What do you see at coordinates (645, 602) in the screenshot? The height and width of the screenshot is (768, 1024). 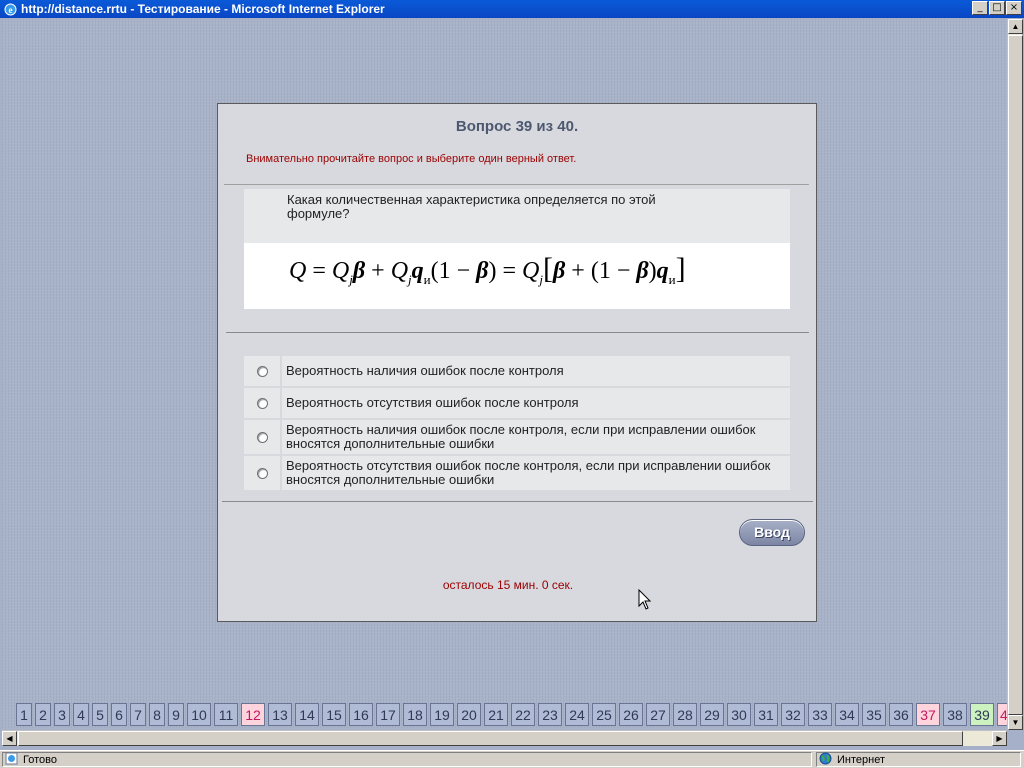 I see `mouse-cursor-icon` at bounding box center [645, 602].